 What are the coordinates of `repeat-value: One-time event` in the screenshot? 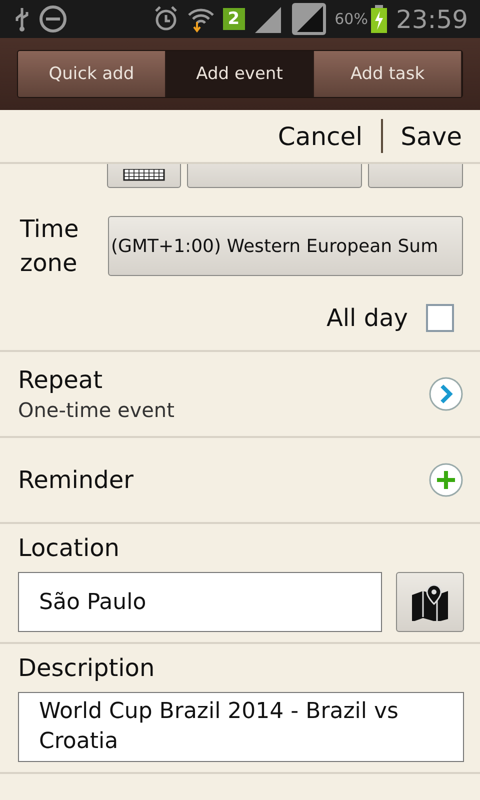 It's located at (96, 410).